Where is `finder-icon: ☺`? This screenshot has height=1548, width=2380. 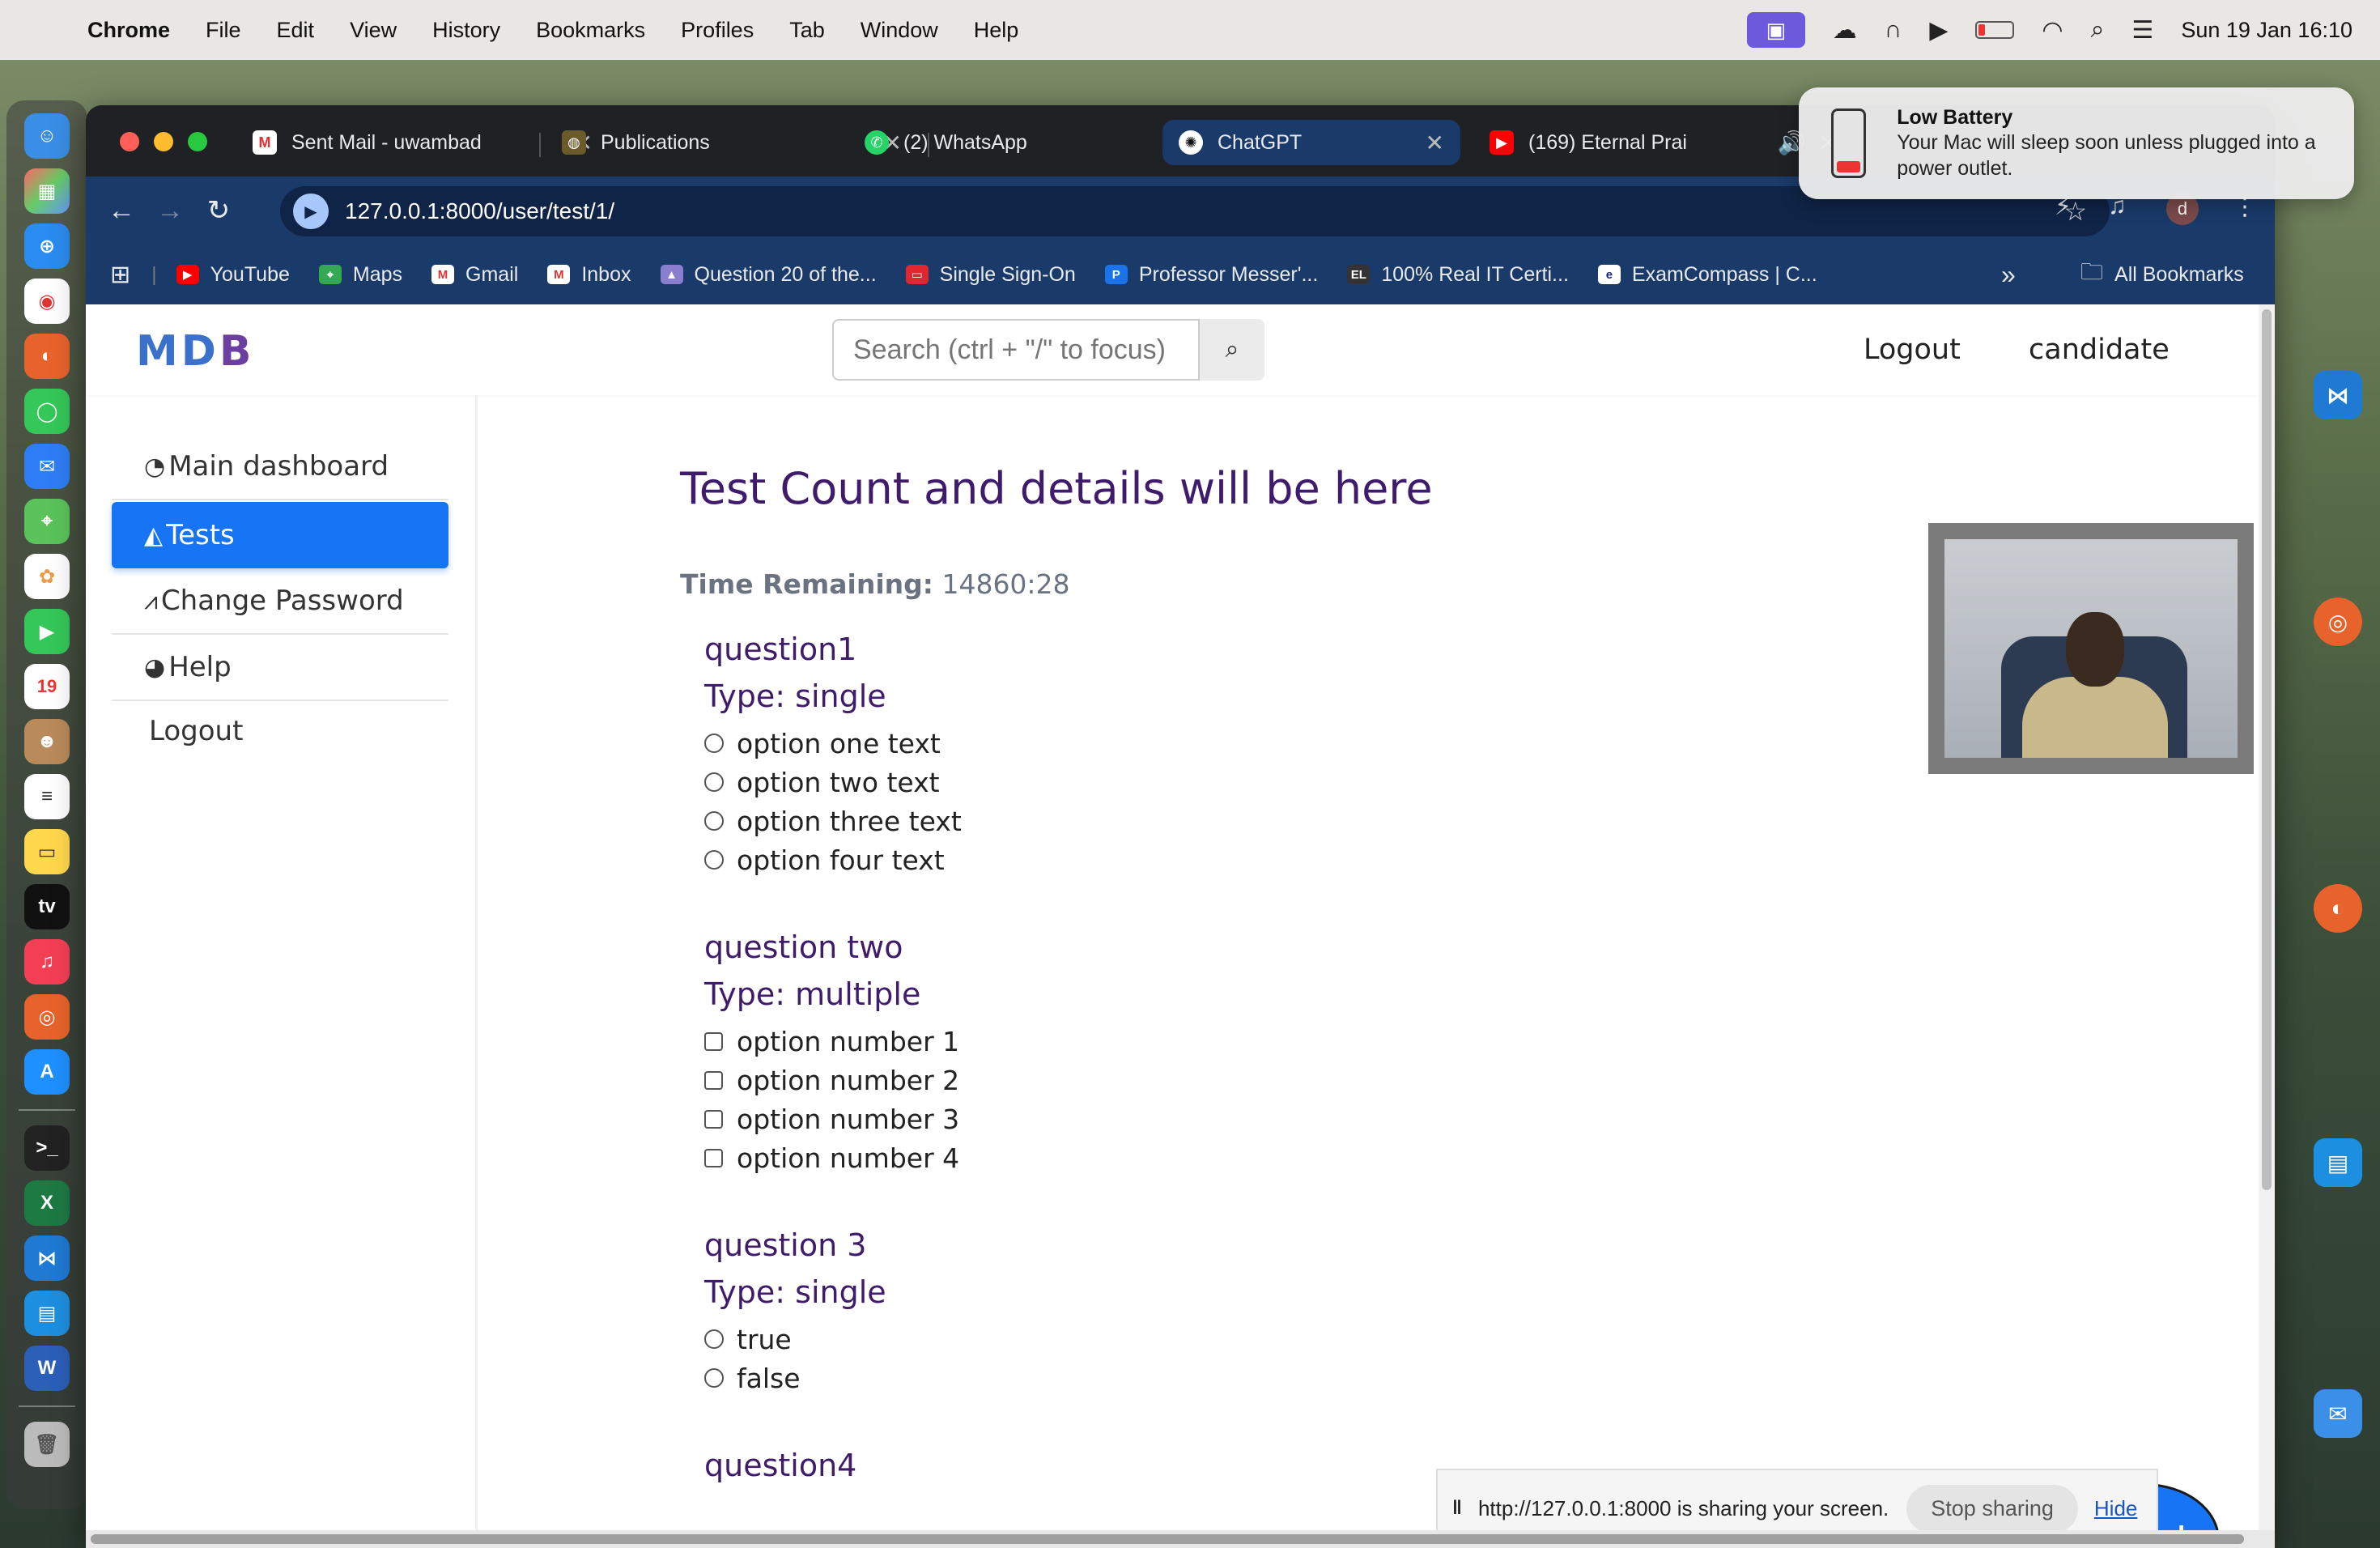 finder-icon: ☺ is located at coordinates (47, 136).